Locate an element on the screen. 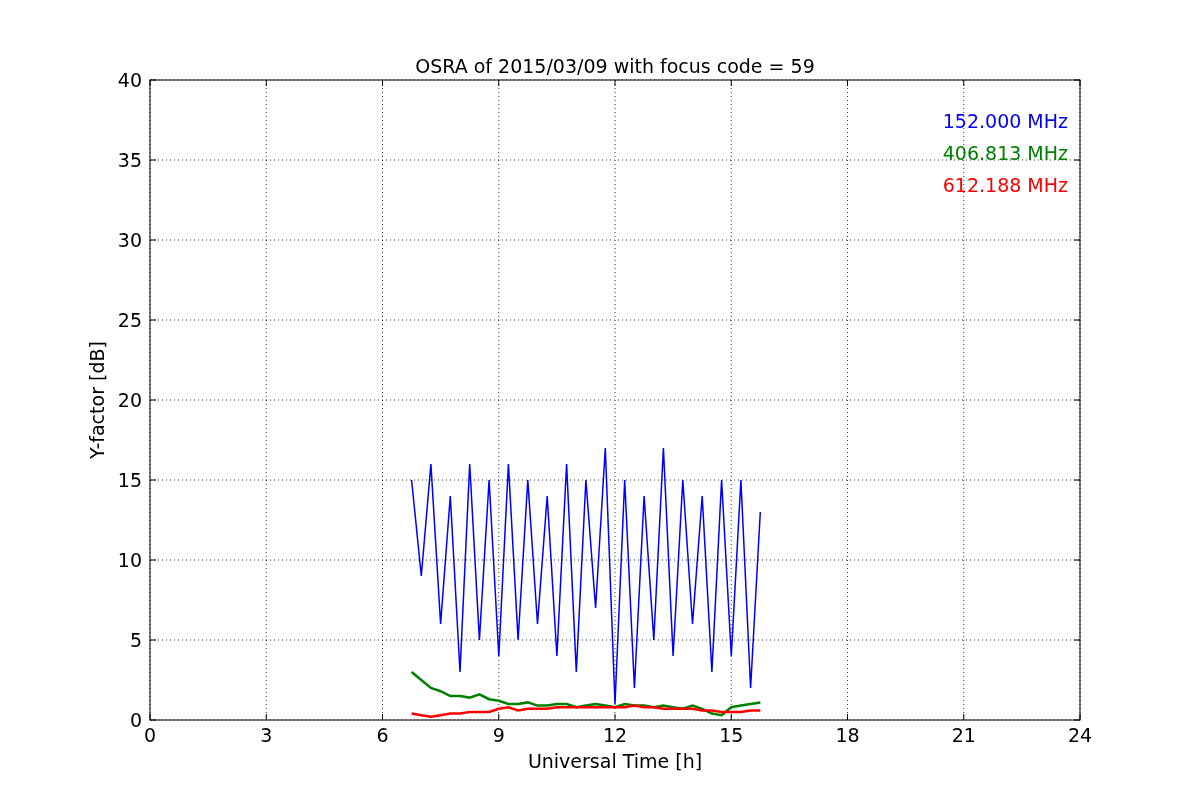 This screenshot has height=800, width=1200. y-tick-label: 15 is located at coordinates (129, 480).